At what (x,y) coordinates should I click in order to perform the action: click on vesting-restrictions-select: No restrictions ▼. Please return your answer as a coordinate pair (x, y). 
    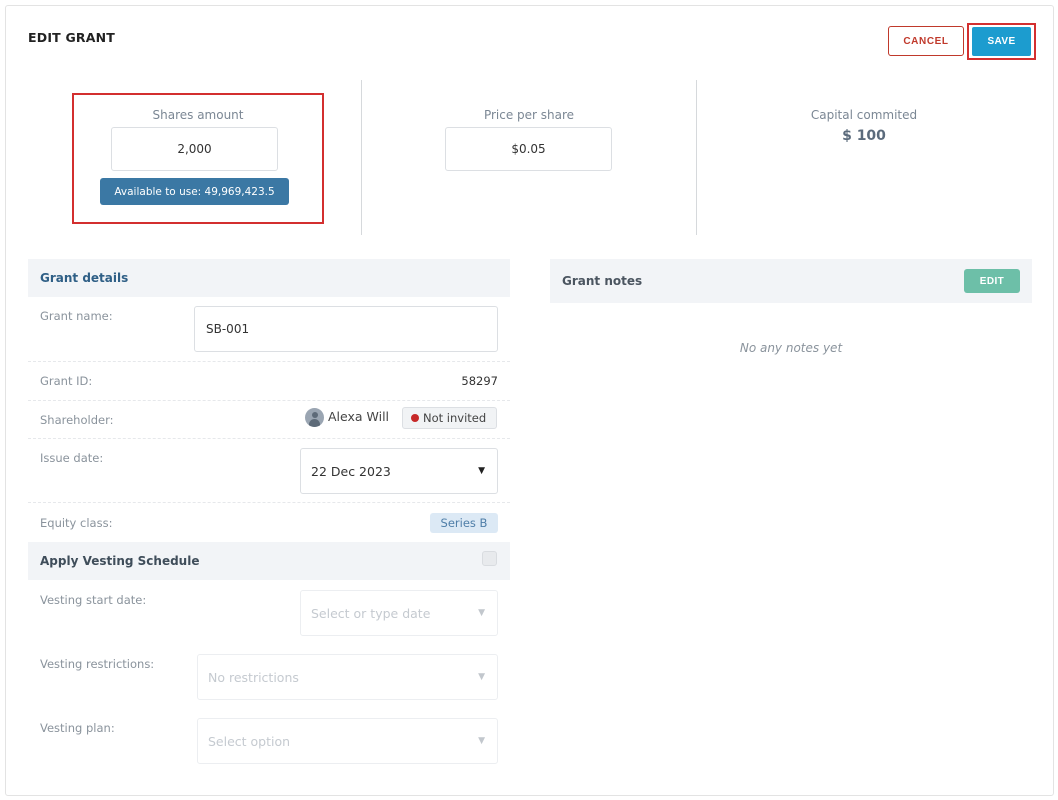
    Looking at the image, I should click on (347, 677).